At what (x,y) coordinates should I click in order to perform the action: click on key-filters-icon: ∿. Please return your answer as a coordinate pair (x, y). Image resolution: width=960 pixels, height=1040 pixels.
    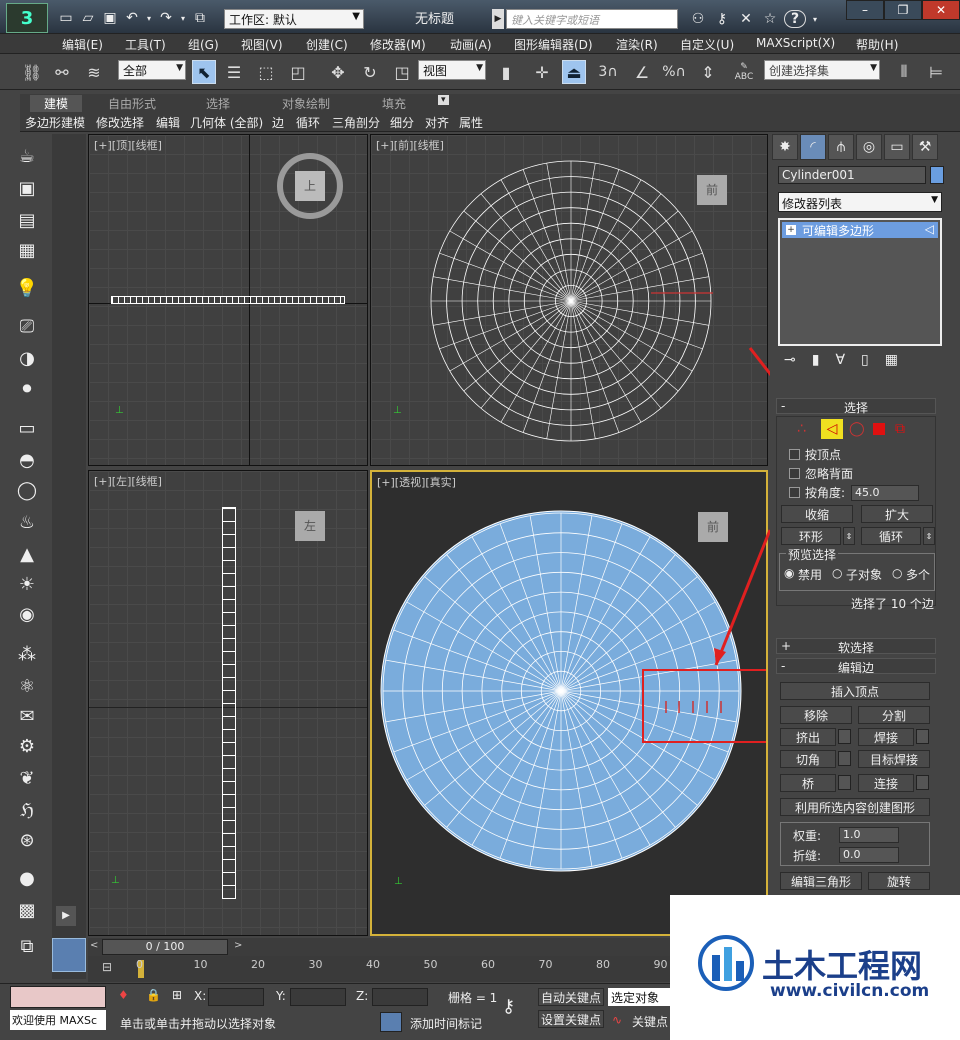
    Looking at the image, I should click on (617, 1020).